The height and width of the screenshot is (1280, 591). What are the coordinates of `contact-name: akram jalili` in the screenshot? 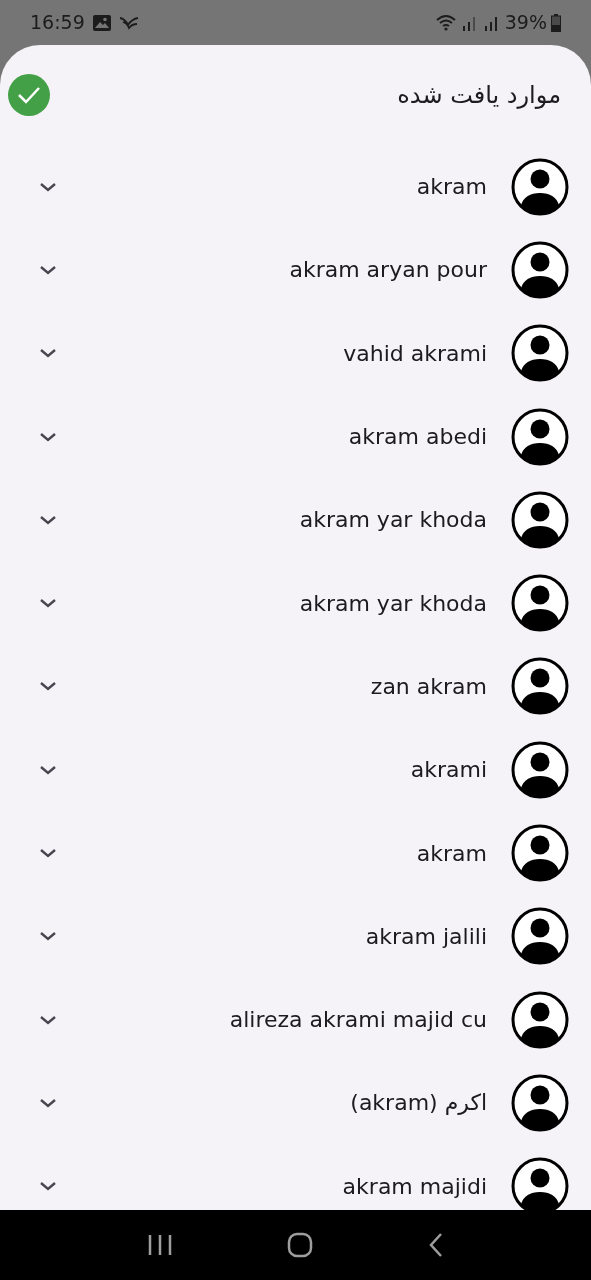 It's located at (426, 936).